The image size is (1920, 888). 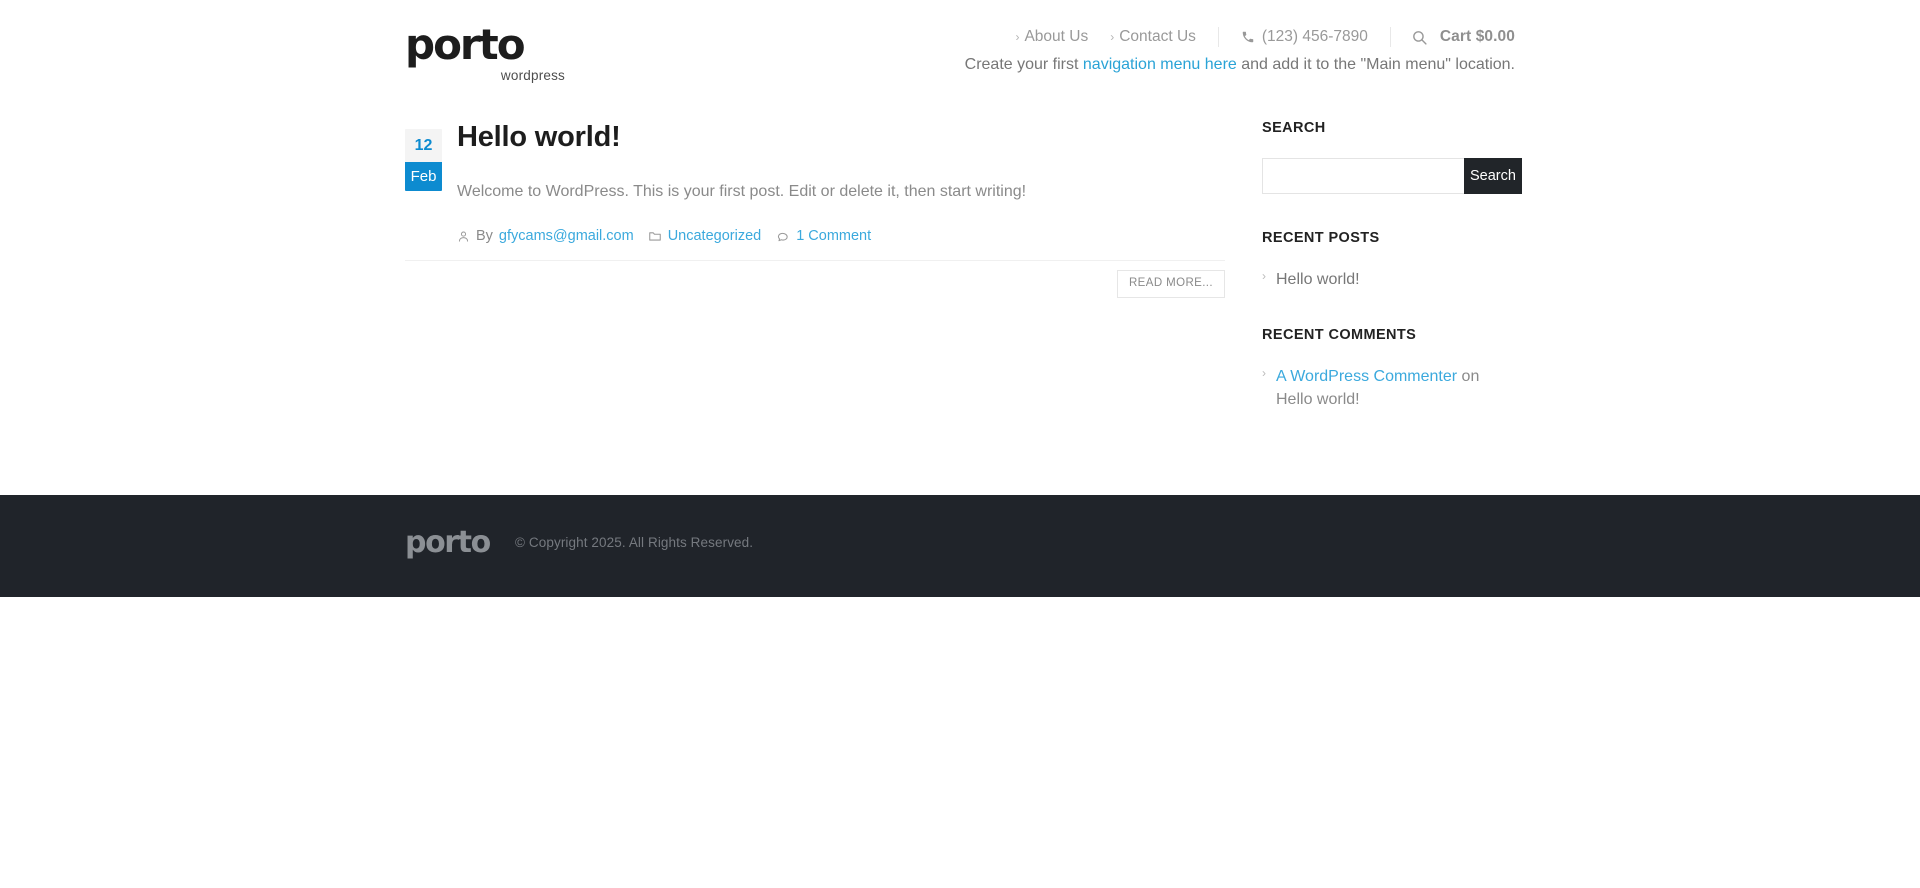 What do you see at coordinates (1248, 37) in the screenshot?
I see `phone-icon` at bounding box center [1248, 37].